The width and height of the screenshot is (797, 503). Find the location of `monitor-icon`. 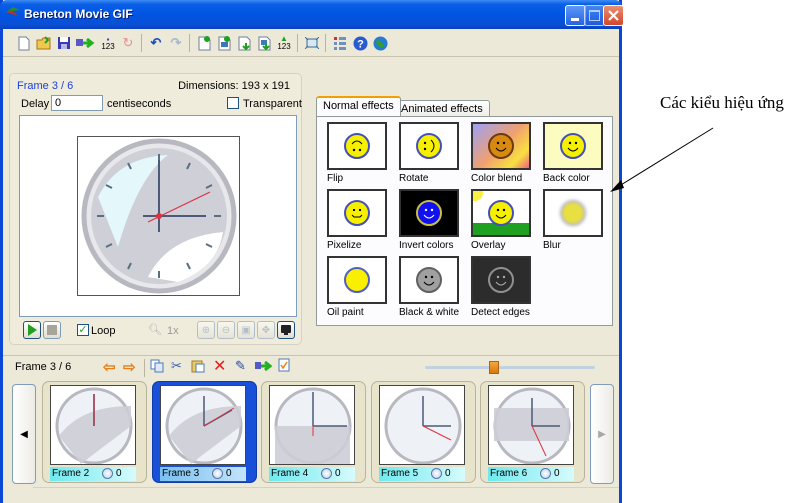

monitor-icon is located at coordinates (286, 330).